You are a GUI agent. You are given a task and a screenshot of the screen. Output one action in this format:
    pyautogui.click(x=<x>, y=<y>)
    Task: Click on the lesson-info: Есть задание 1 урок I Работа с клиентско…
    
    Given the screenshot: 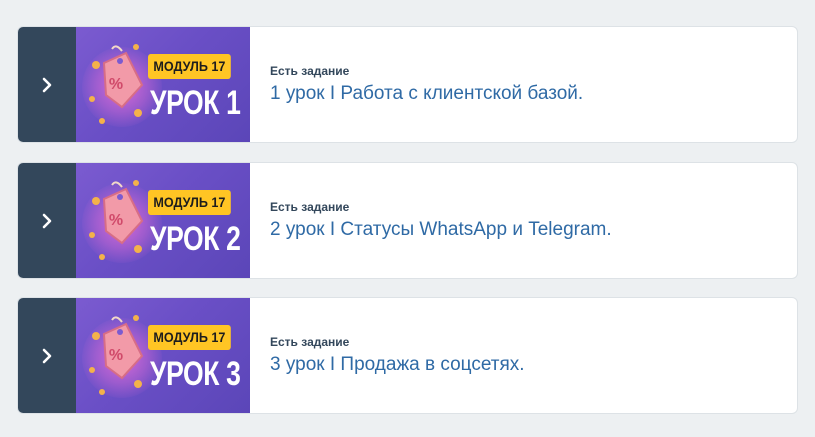 What is the action you would take?
    pyautogui.click(x=416, y=84)
    